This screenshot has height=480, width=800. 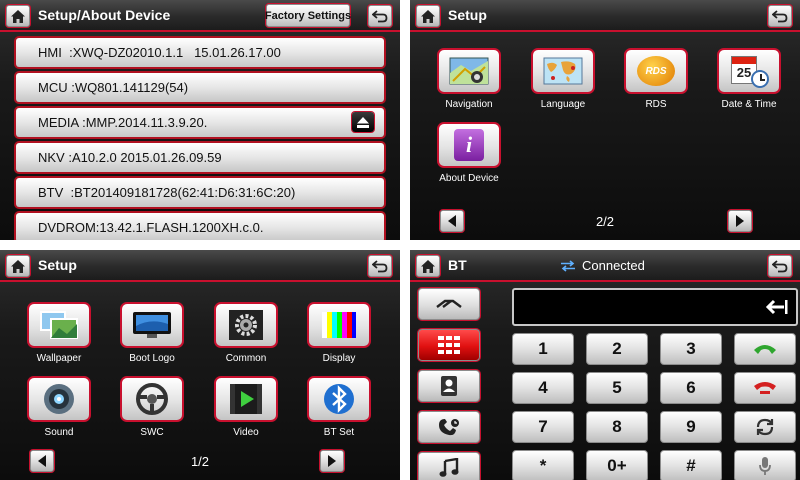 What do you see at coordinates (200, 266) in the screenshot?
I see `setup1-header: Setup` at bounding box center [200, 266].